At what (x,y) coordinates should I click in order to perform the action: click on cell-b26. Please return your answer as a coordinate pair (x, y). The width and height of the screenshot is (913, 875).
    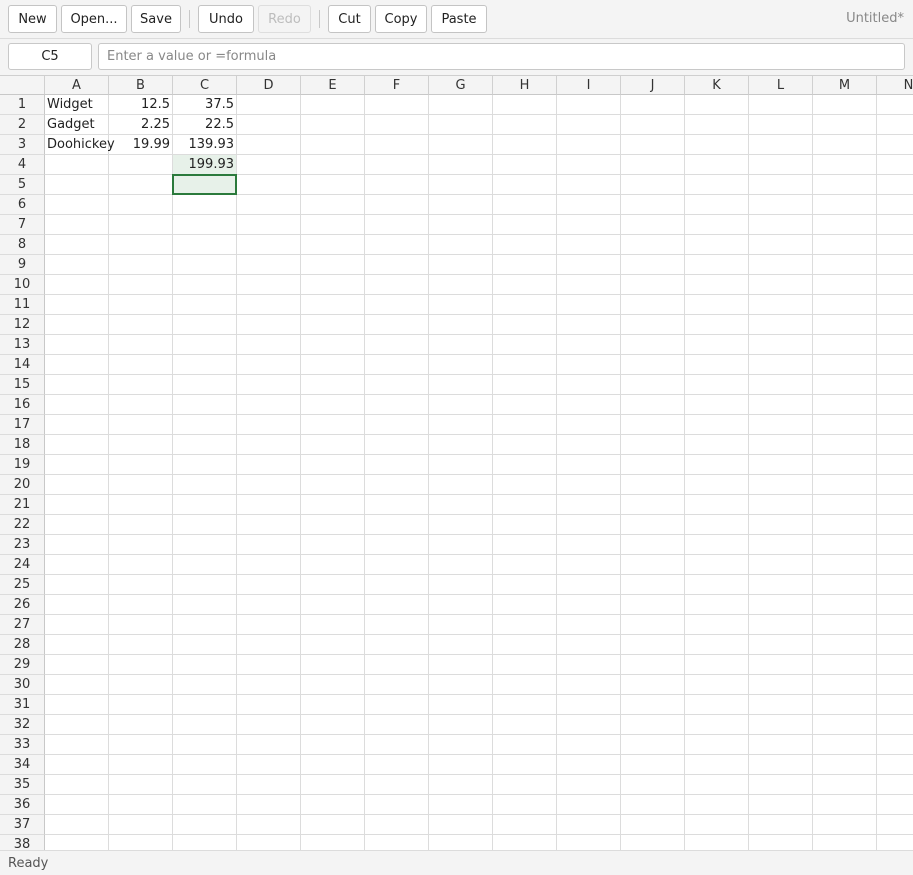
    Looking at the image, I should click on (141, 605).